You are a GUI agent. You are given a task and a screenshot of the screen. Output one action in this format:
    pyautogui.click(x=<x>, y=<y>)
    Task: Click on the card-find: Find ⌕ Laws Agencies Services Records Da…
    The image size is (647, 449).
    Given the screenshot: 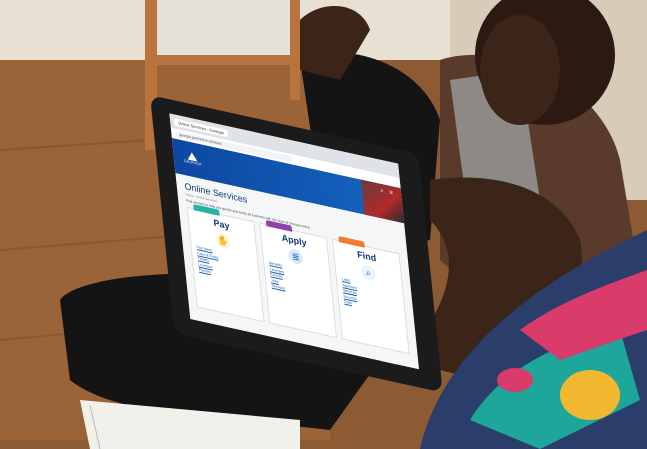 What is the action you would take?
    pyautogui.click(x=370, y=295)
    